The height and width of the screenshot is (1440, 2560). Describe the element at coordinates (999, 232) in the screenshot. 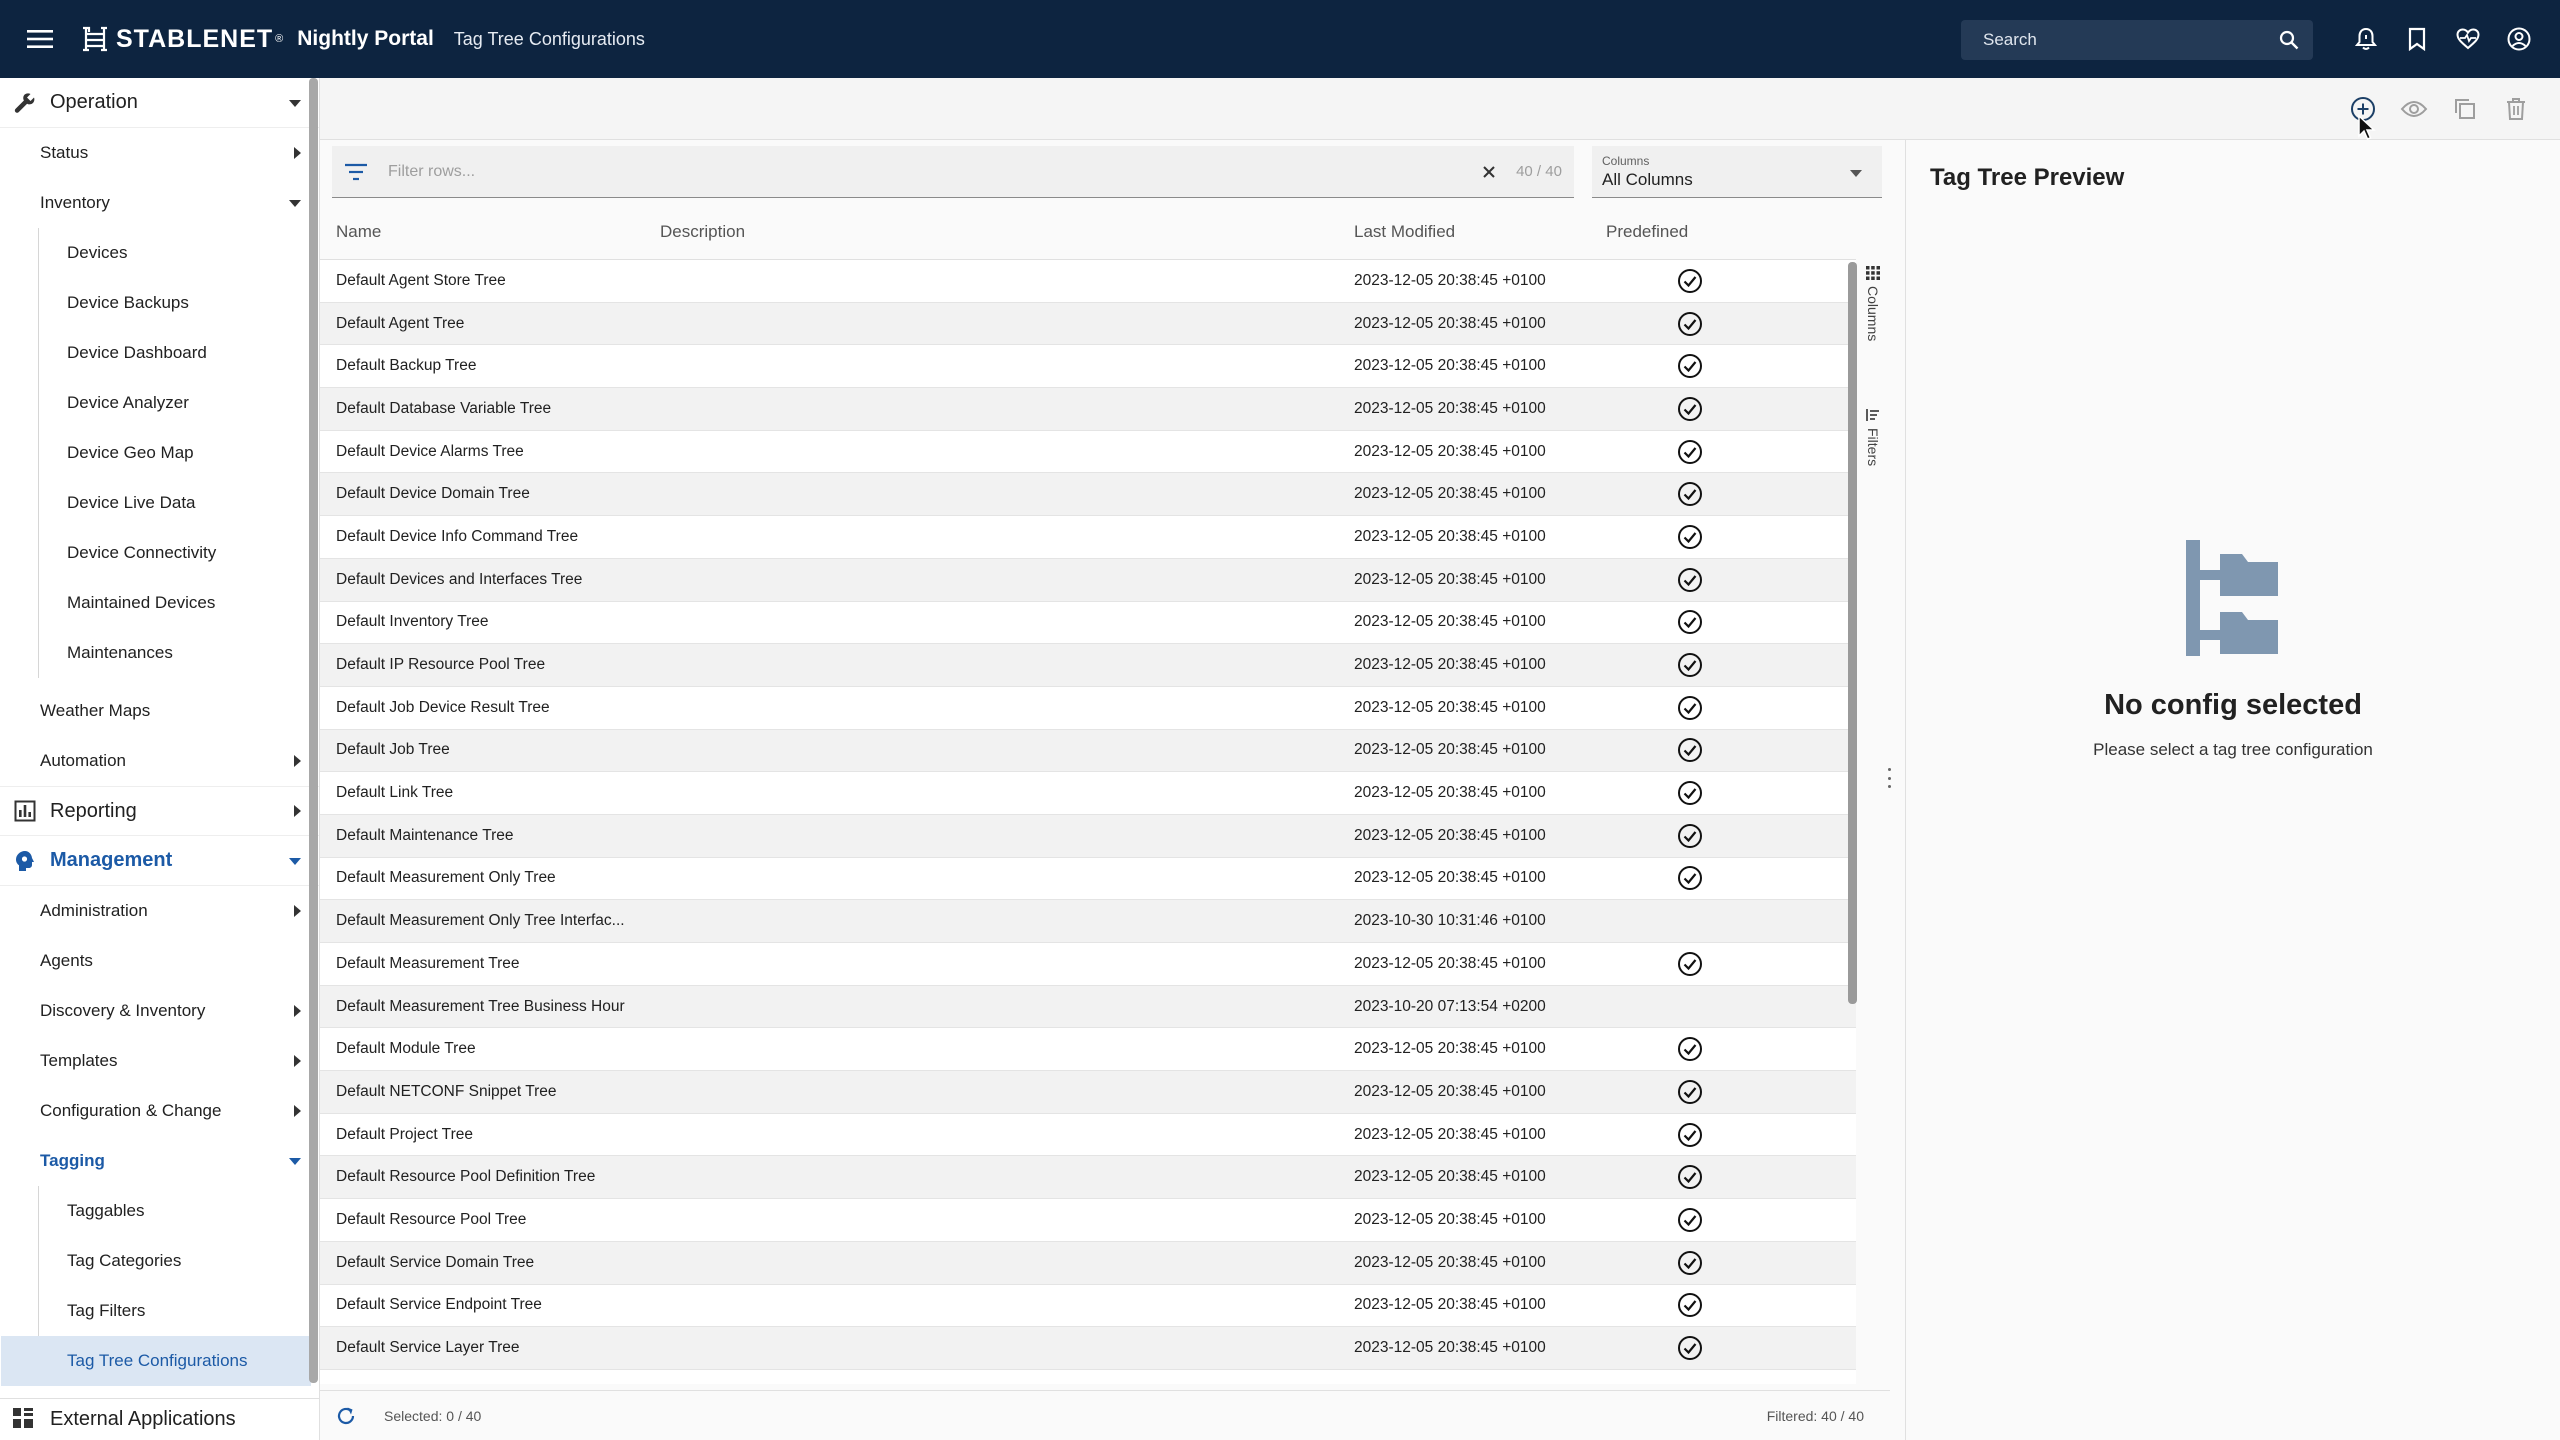

I see `column-header-description: Description` at that location.